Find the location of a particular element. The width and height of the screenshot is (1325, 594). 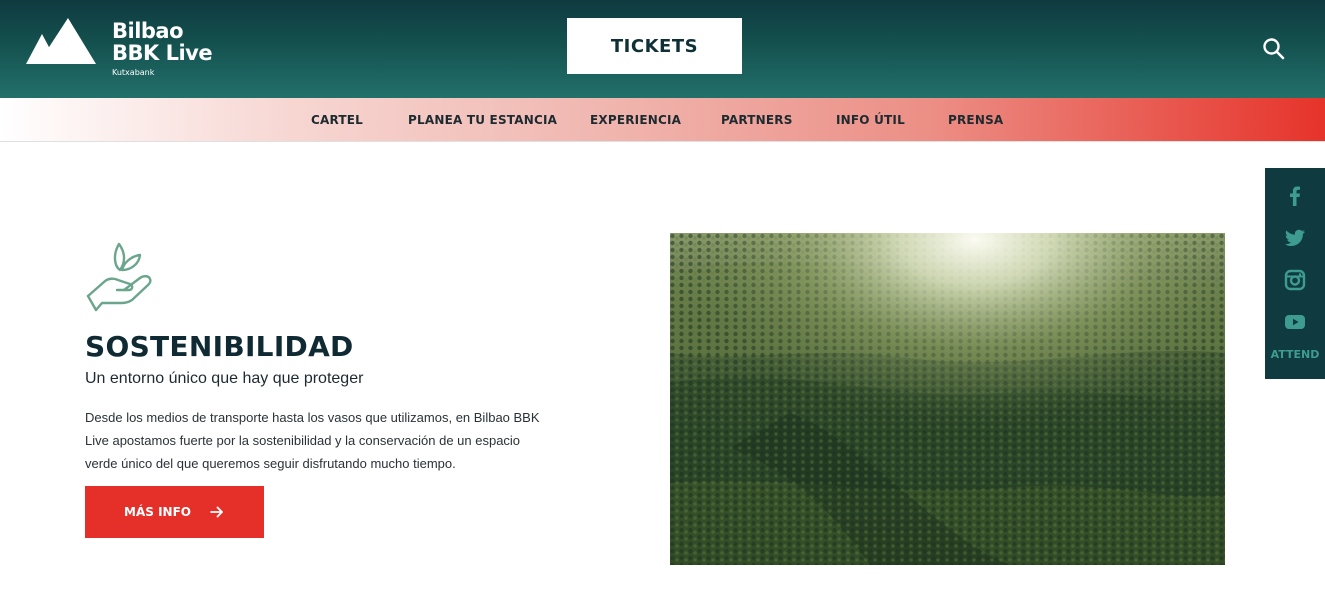

tickets-button: TICKETS is located at coordinates (654, 46).